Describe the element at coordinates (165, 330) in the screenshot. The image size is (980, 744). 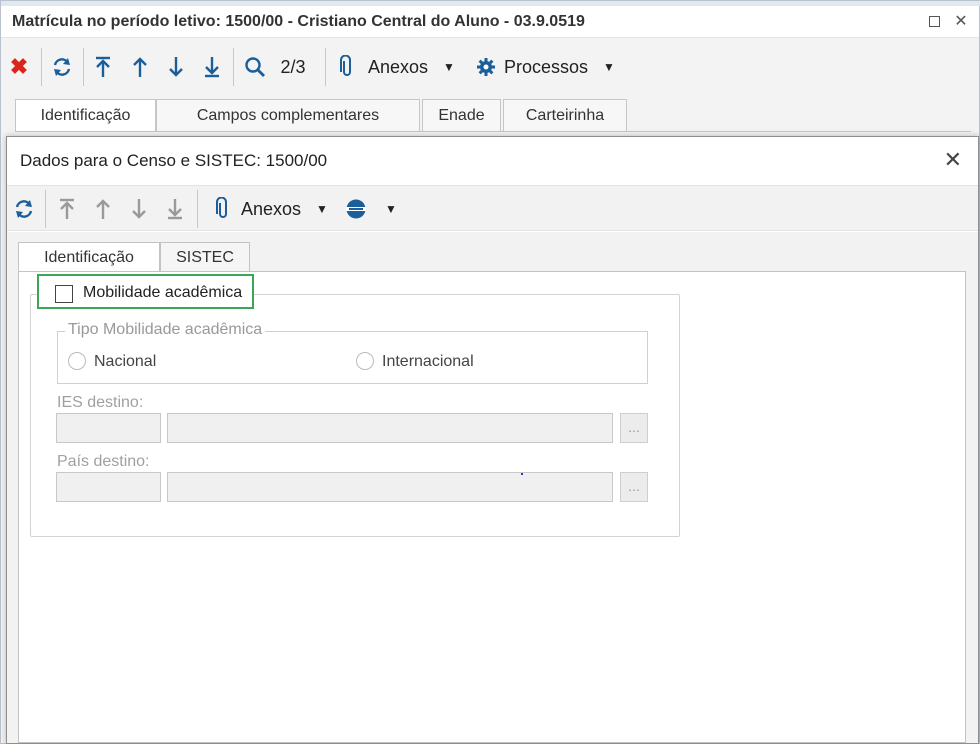
I see `tipo-mobilidade-legend: Tipo Mobilidade acadêmica` at that location.